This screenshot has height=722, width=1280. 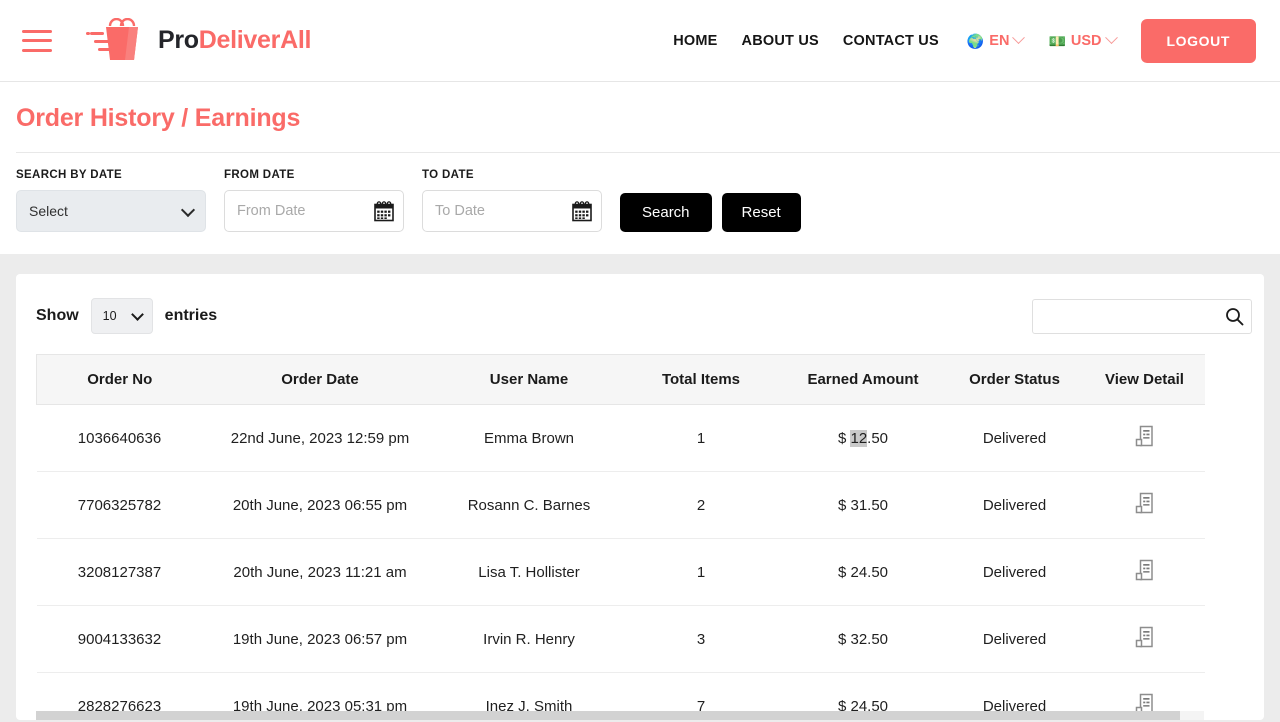 What do you see at coordinates (259, 175) in the screenshot?
I see `from-date-label: FROM DATE` at bounding box center [259, 175].